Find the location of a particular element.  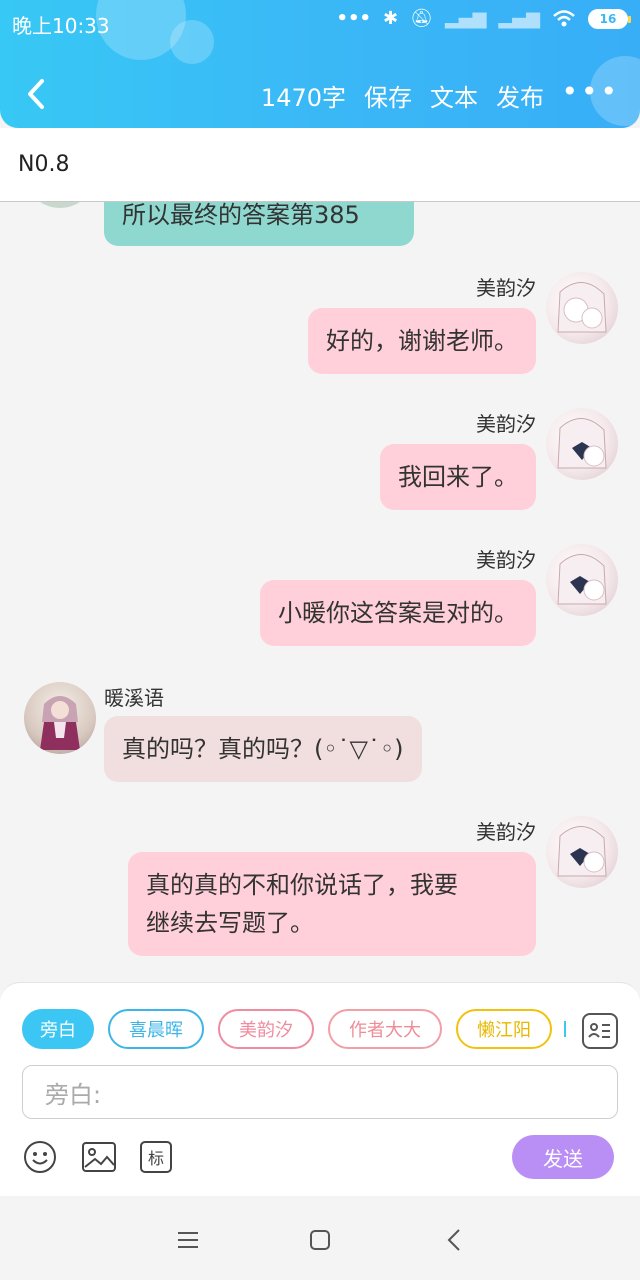

home-button is located at coordinates (320, 1240).